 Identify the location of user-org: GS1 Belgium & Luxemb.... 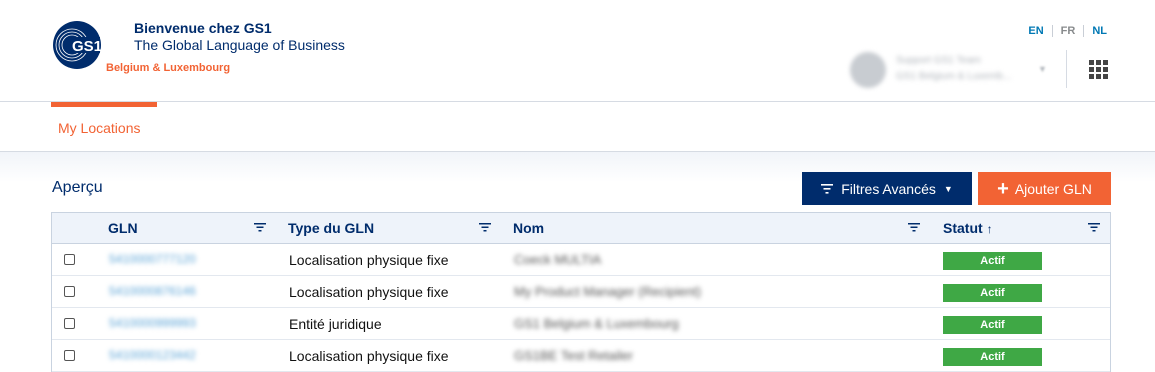
(954, 76).